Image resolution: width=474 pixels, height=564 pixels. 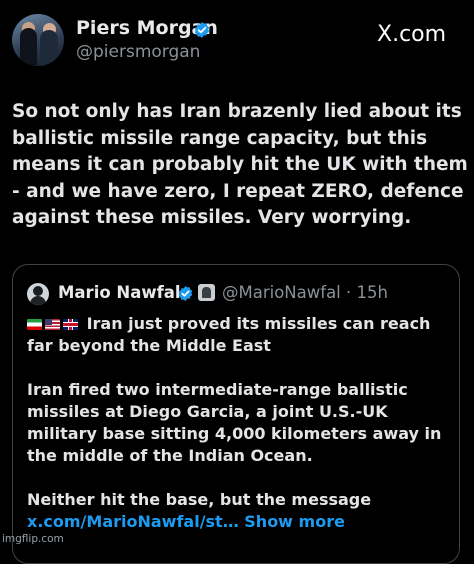 What do you see at coordinates (199, 499) in the screenshot?
I see `quoted-paragraph-3-text: Neither hit the base, but the message` at bounding box center [199, 499].